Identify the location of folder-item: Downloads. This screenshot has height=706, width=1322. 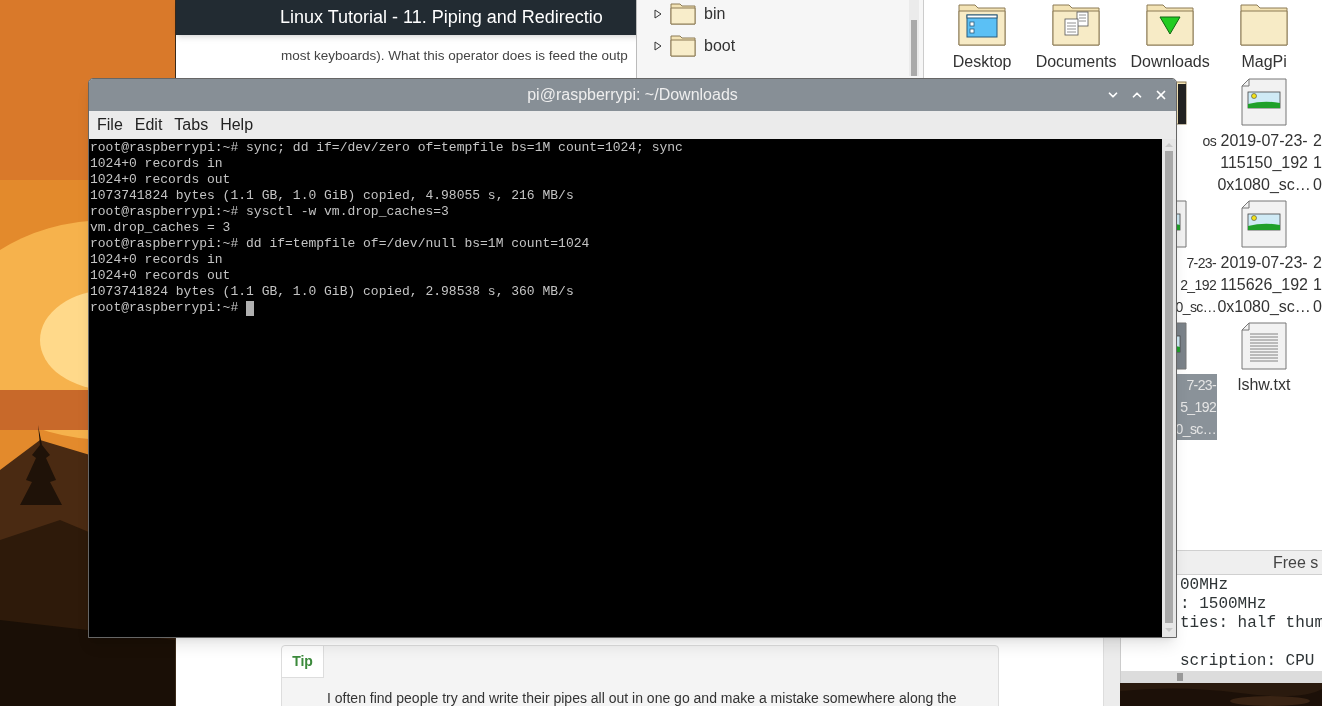
(1170, 39).